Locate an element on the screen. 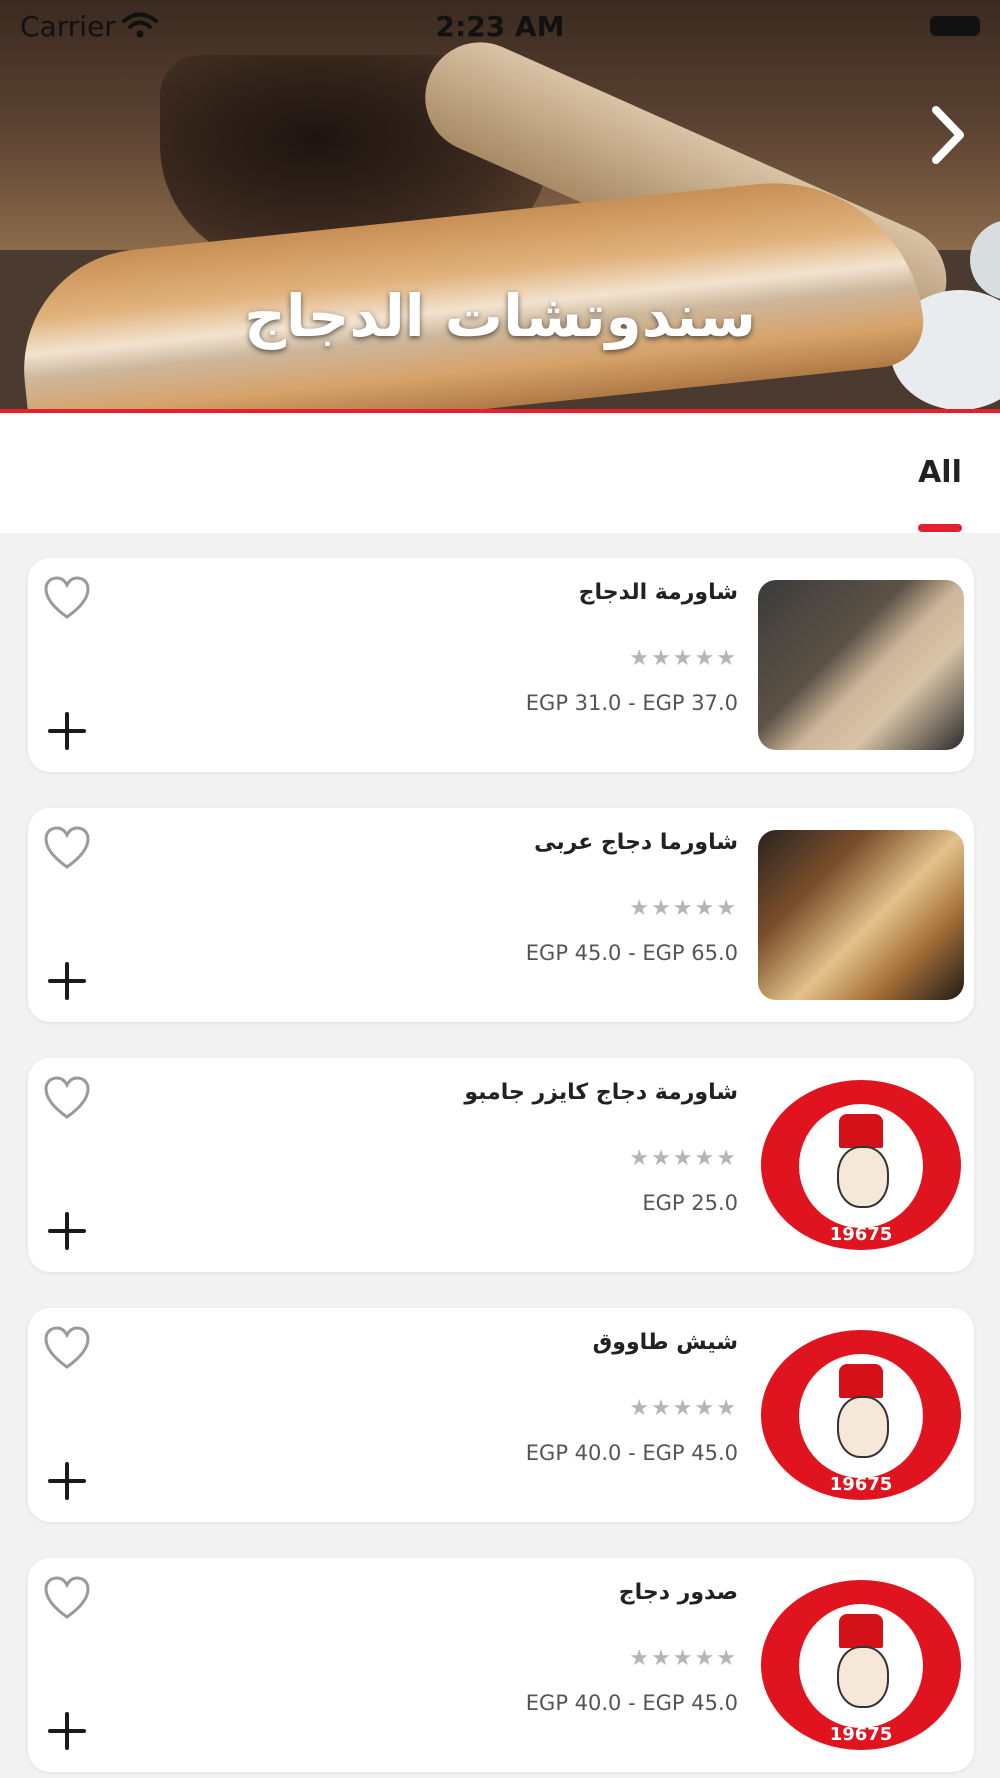 This screenshot has height=1778, width=1000. product-card: شاورمة الدجاج ★★★★★ EGP 31.0 - EGP 37.0 is located at coordinates (501, 665).